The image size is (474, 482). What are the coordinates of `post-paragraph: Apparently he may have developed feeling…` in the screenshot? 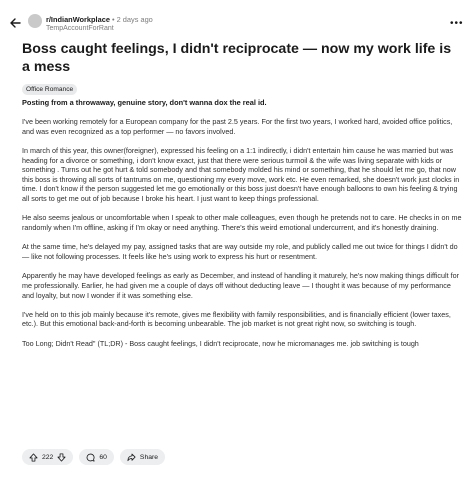 It's located at (240, 285).